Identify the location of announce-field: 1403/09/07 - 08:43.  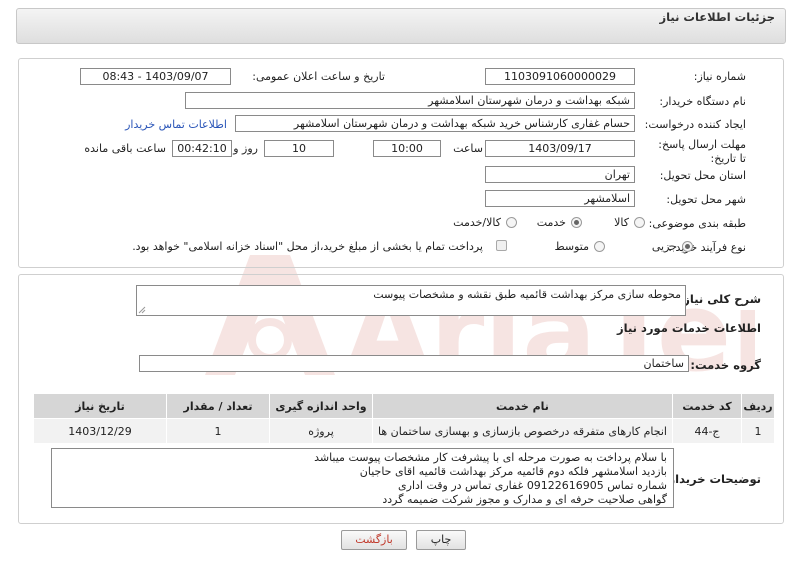
(155, 76).